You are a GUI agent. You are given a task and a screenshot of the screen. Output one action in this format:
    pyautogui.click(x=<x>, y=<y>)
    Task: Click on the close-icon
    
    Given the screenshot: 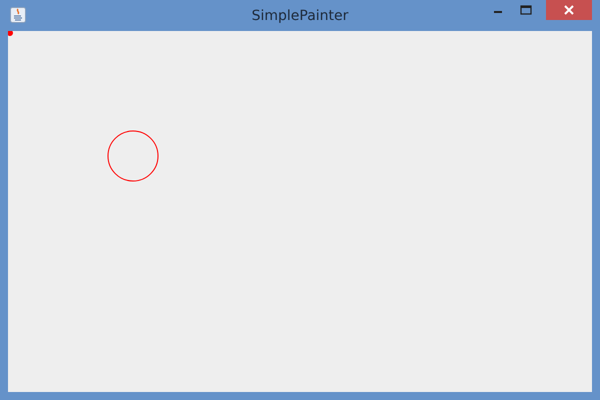 What is the action you would take?
    pyautogui.click(x=569, y=10)
    